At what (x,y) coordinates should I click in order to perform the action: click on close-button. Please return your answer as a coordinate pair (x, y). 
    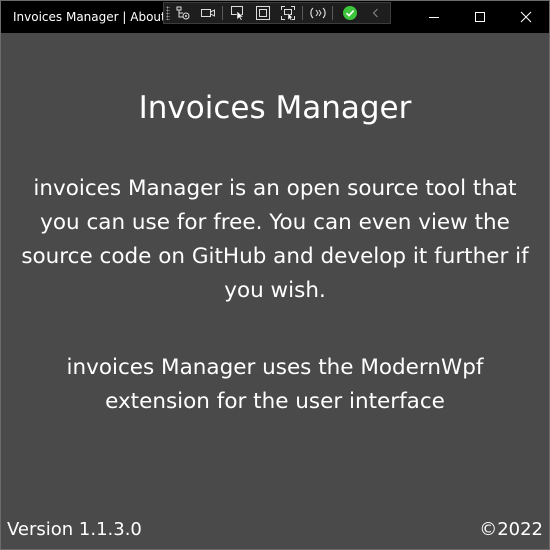
    Looking at the image, I should click on (526, 17).